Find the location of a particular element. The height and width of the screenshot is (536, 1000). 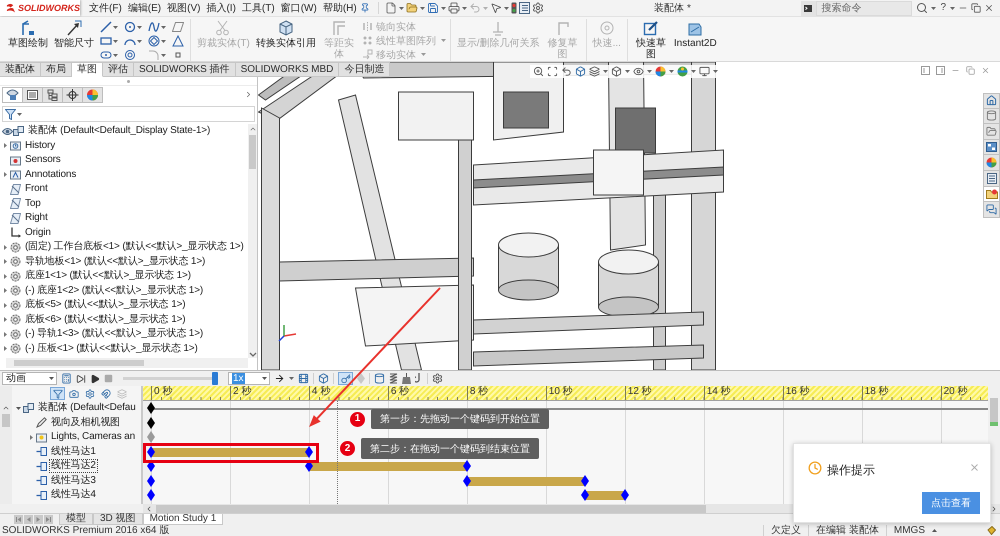

tree-item-label: (-) 底座1<2> (默认<<默认>_显示状态 1>) is located at coordinates (114, 291).